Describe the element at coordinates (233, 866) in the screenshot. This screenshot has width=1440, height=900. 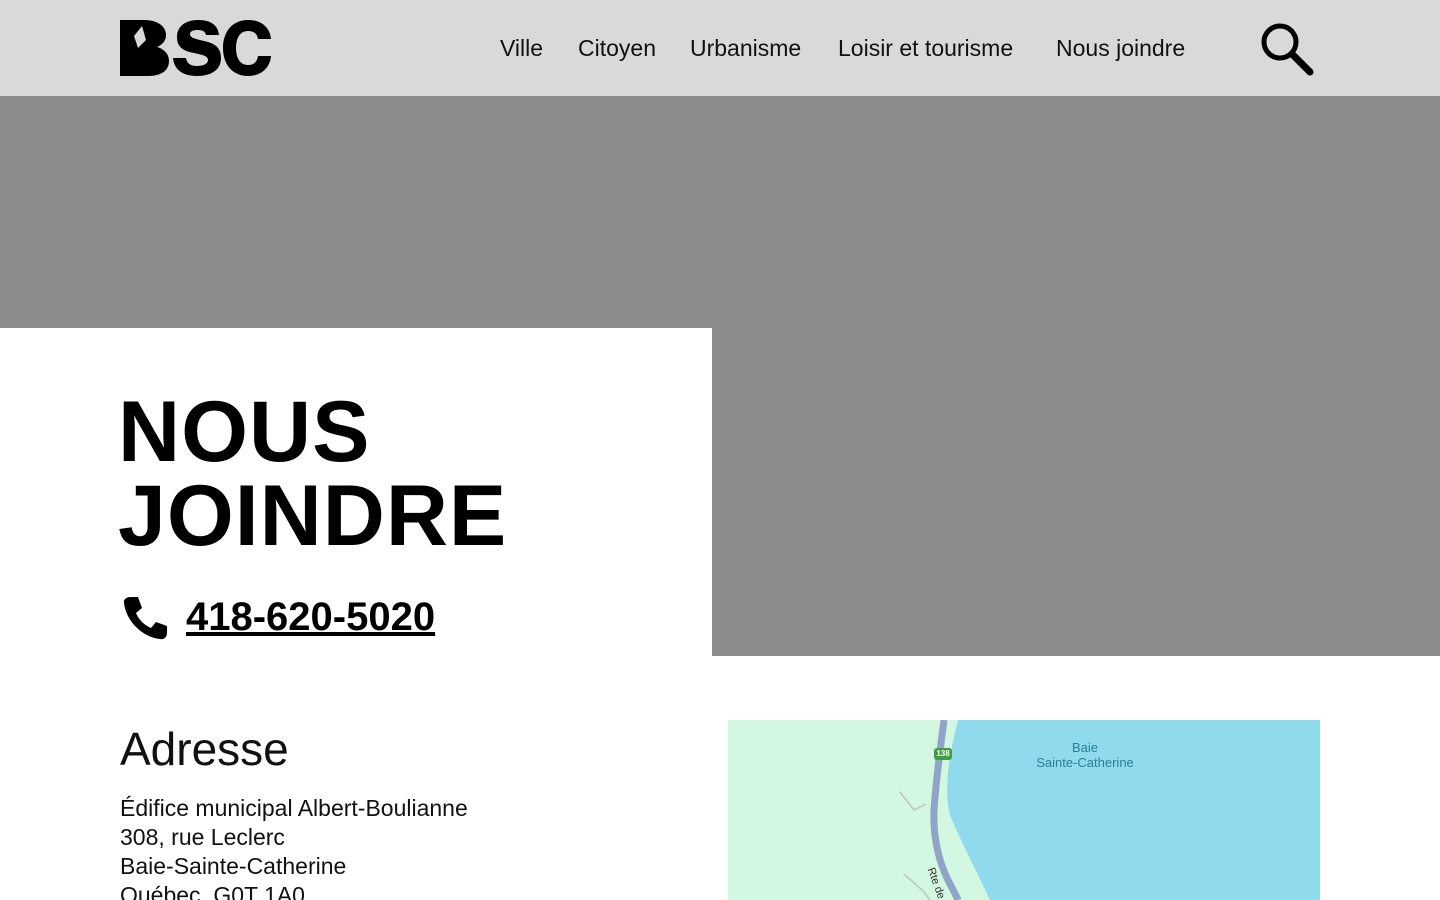
I see `address-line: Baie-Sainte-Catherine` at that location.